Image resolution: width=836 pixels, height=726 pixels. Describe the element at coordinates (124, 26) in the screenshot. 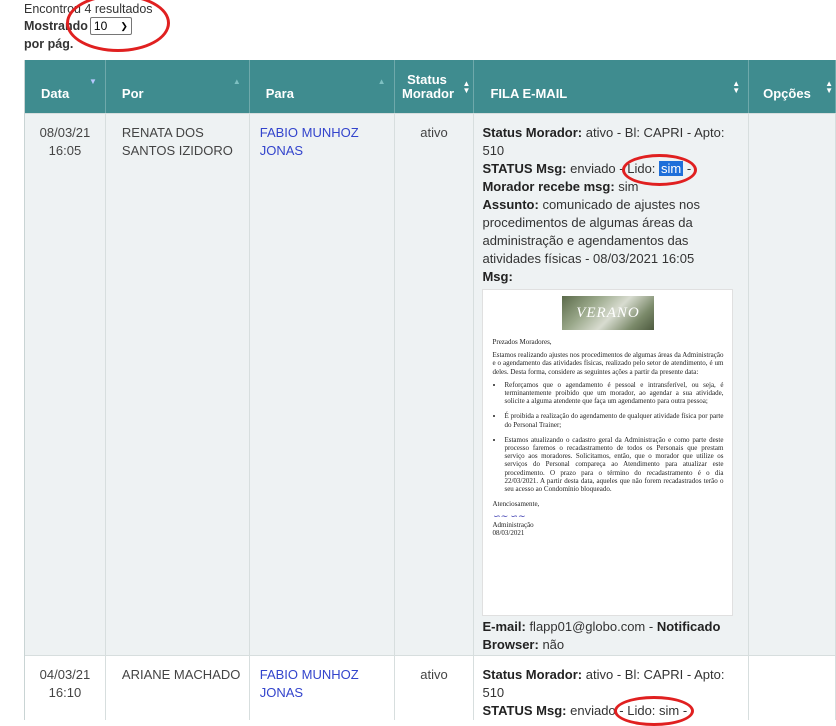

I see `chevron-down-icon: ❯` at that location.